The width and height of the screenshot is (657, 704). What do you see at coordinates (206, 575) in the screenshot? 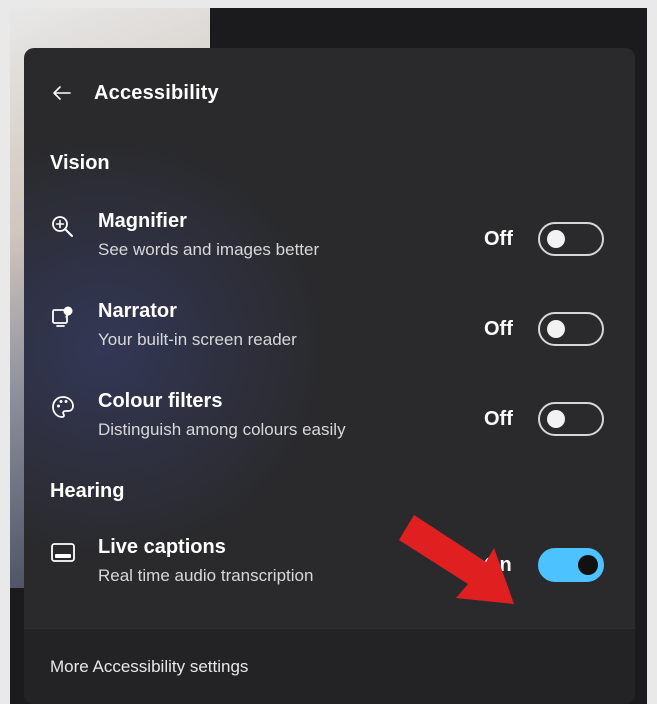
I see `live-captions-description: Real time audio transcription` at bounding box center [206, 575].